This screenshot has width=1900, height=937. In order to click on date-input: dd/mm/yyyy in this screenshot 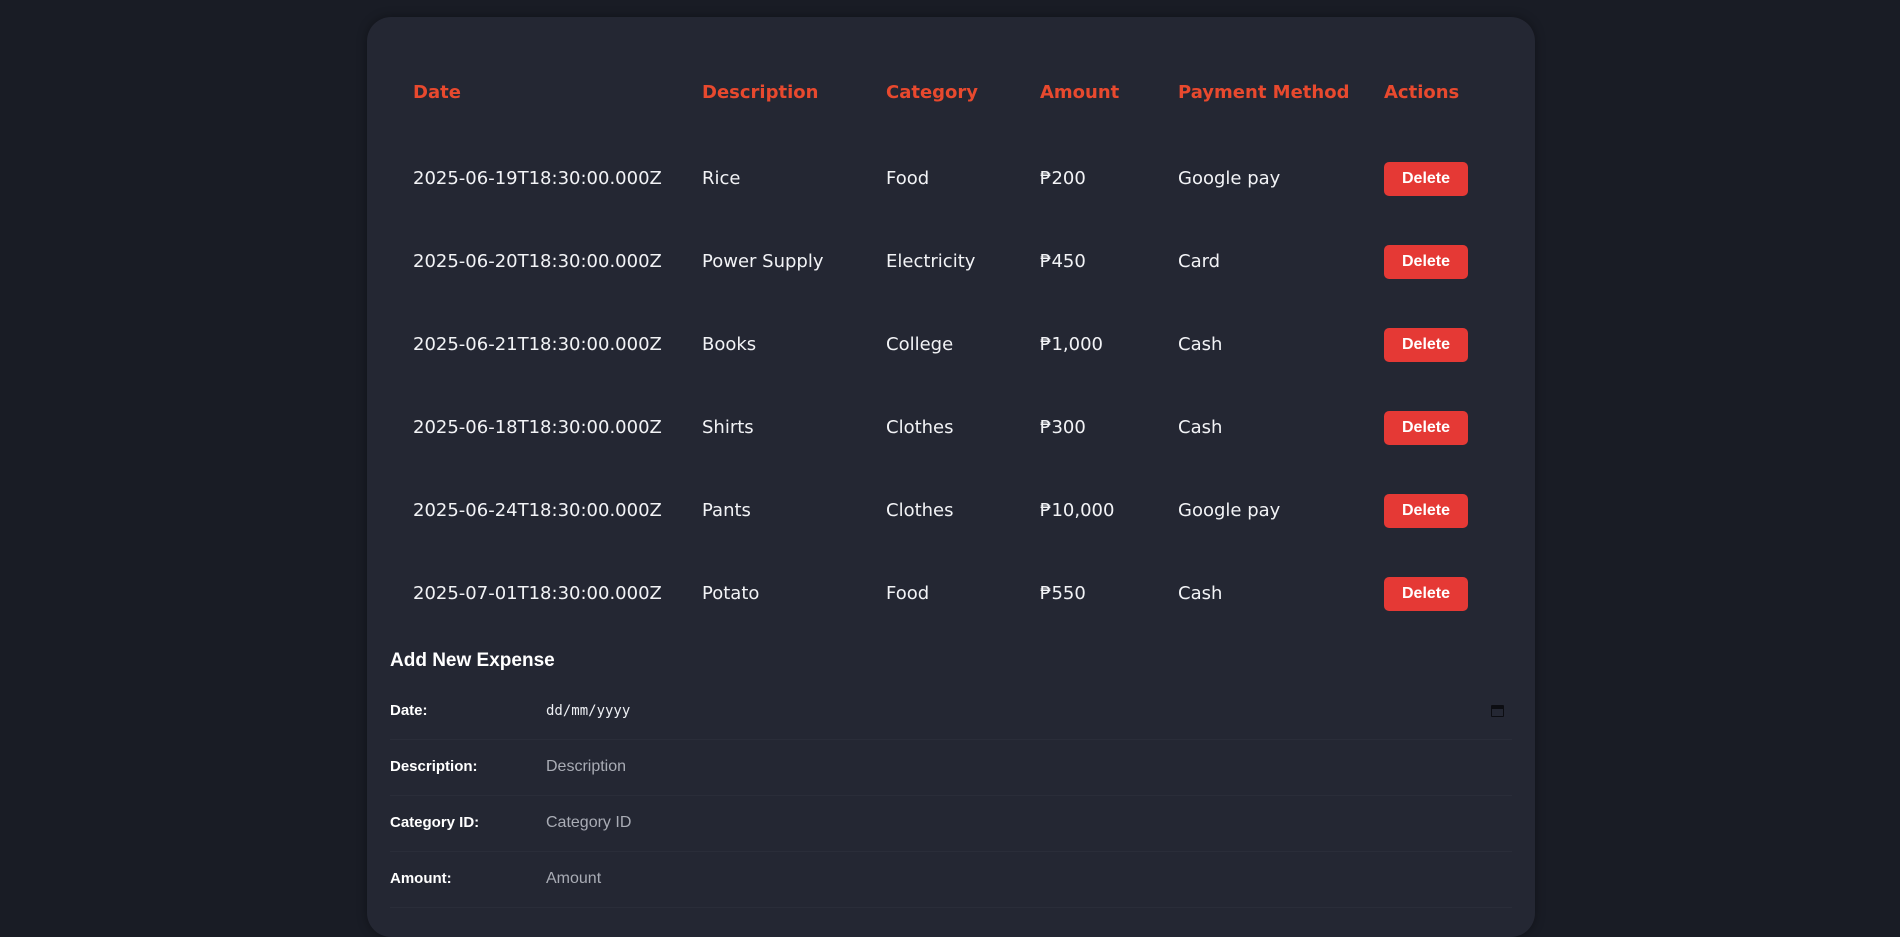, I will do `click(588, 711)`.